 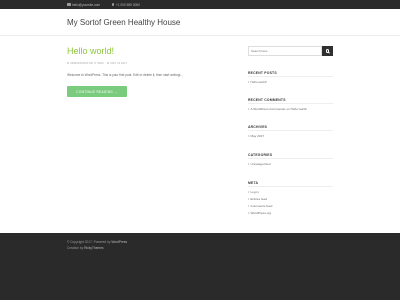 I want to click on recent-comment-link-text: A WordPress Commenter on Hello world!, so click(x=278, y=109).